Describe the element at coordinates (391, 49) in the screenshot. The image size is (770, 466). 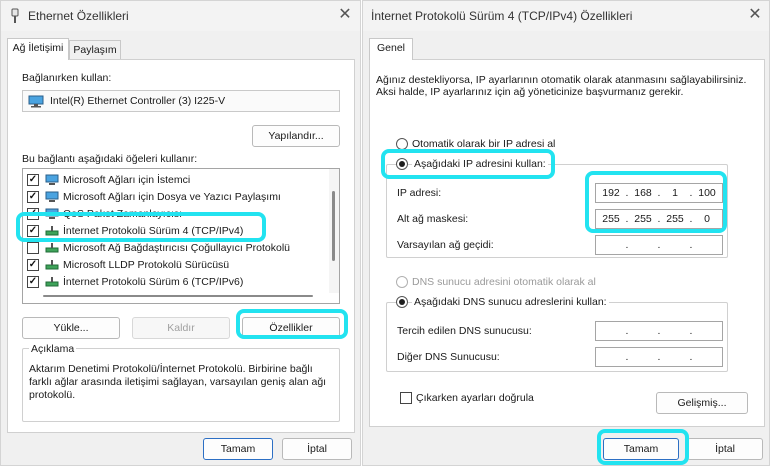
I see `tab-general: Genel` at that location.